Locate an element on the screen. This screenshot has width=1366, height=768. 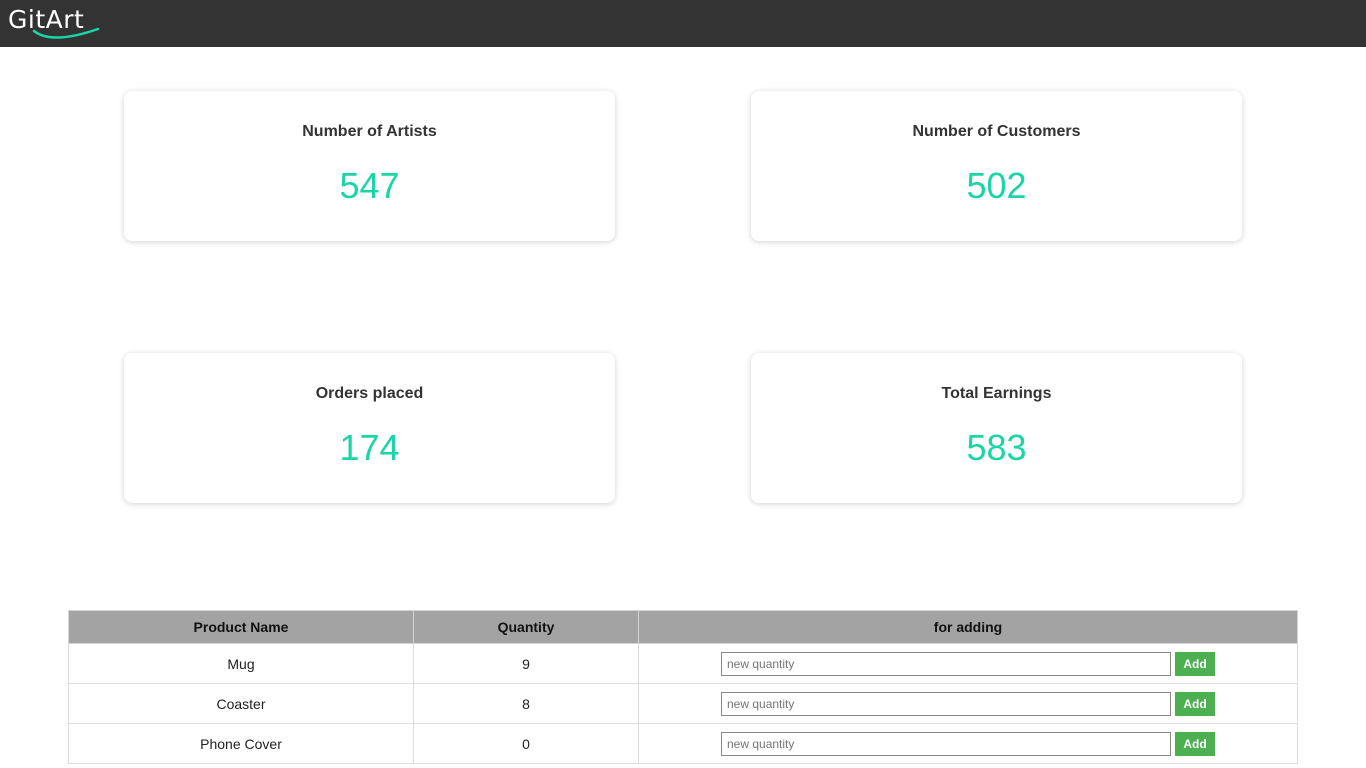
earnings-stat-value: 583 is located at coordinates (996, 447).